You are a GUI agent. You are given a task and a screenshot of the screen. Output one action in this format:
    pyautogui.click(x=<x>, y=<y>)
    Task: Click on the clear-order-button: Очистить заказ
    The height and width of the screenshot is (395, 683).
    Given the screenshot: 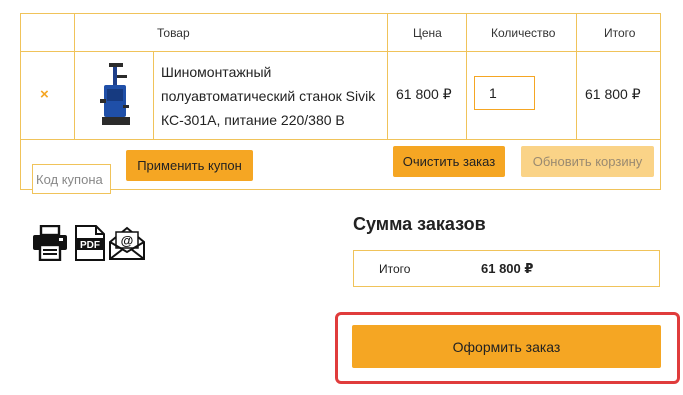 What is the action you would take?
    pyautogui.click(x=449, y=161)
    